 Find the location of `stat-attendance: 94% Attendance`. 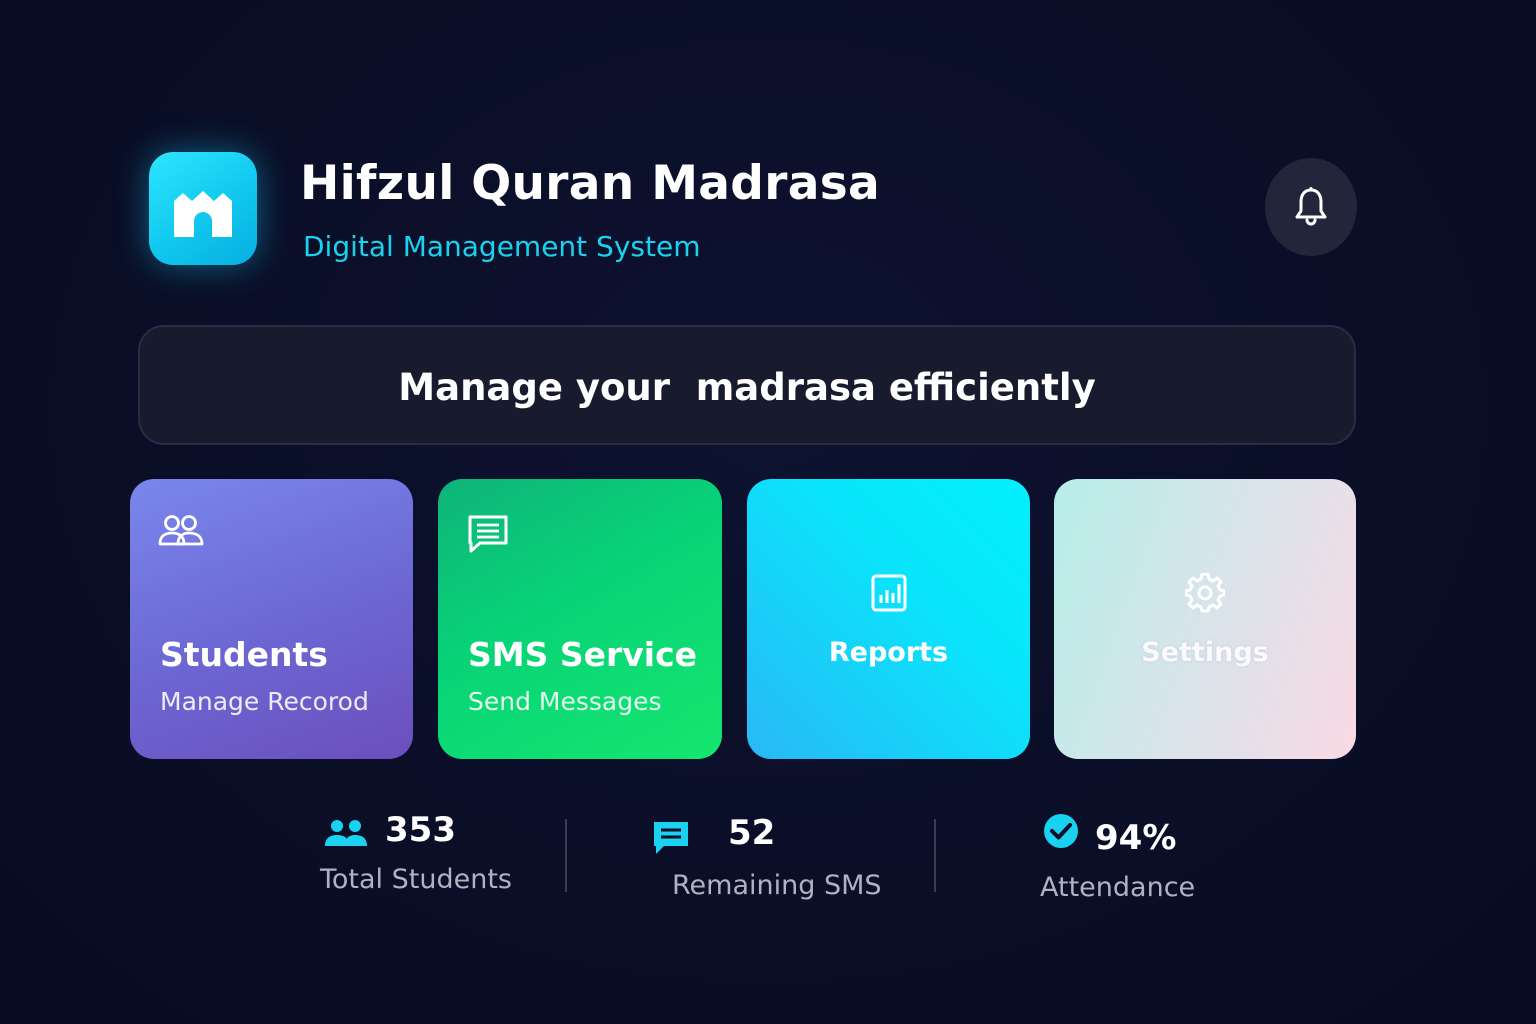

stat-attendance: 94% Attendance is located at coordinates (1117, 856).